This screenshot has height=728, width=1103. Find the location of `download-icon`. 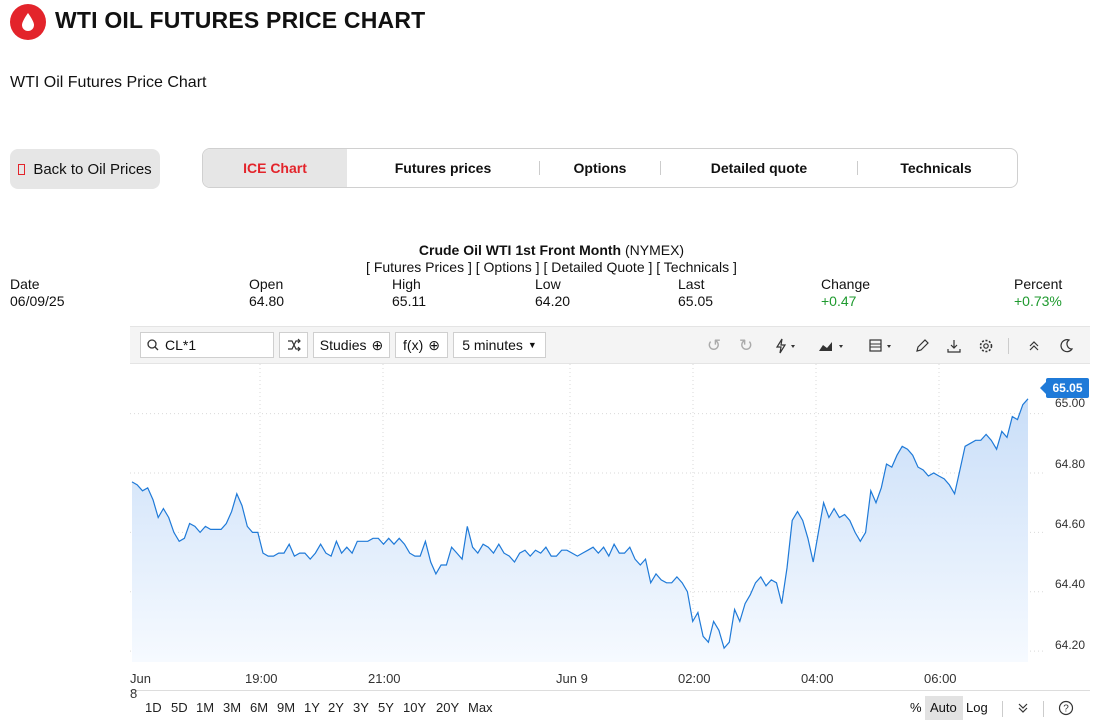

download-icon is located at coordinates (954, 346).